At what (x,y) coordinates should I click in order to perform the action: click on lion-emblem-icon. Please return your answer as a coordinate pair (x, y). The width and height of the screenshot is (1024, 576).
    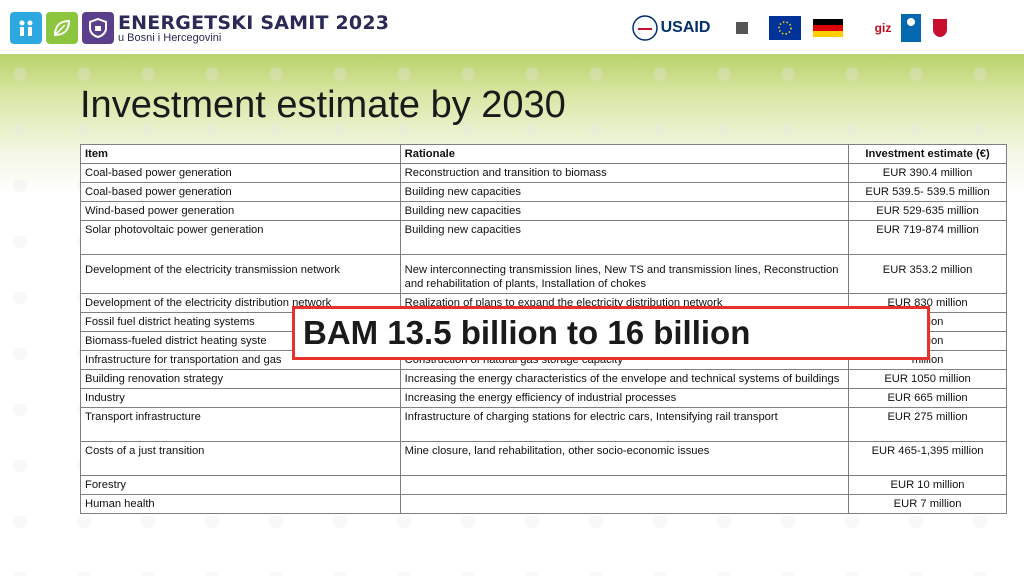
    Looking at the image, I should click on (940, 28).